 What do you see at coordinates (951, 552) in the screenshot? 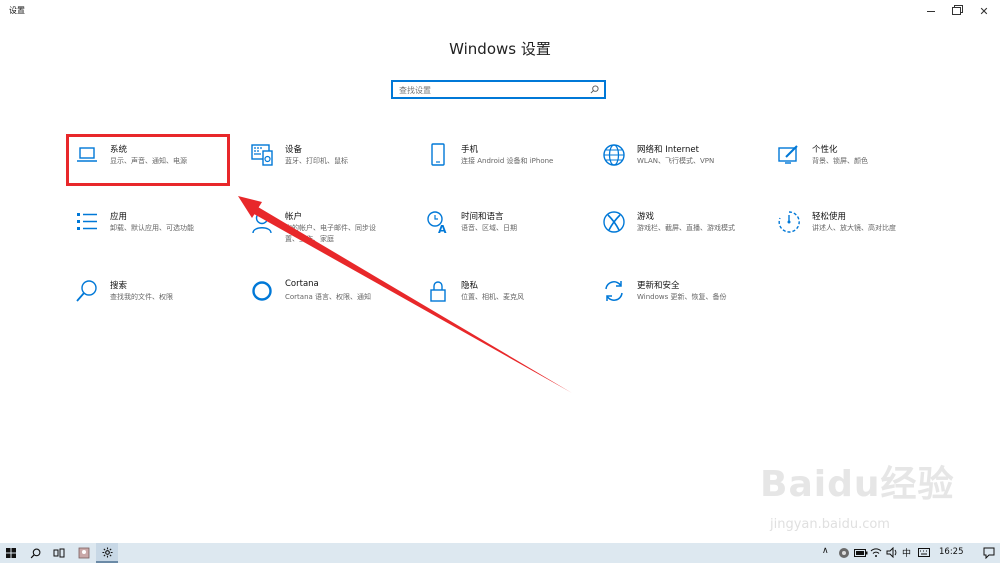
I see `clock: 16:25` at bounding box center [951, 552].